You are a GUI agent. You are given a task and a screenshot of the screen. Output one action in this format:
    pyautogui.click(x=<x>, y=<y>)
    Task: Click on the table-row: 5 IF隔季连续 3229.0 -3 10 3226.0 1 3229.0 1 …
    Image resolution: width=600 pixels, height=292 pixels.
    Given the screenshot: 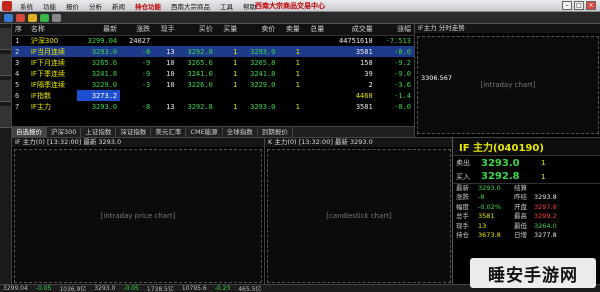 What is the action you would take?
    pyautogui.click(x=213, y=84)
    